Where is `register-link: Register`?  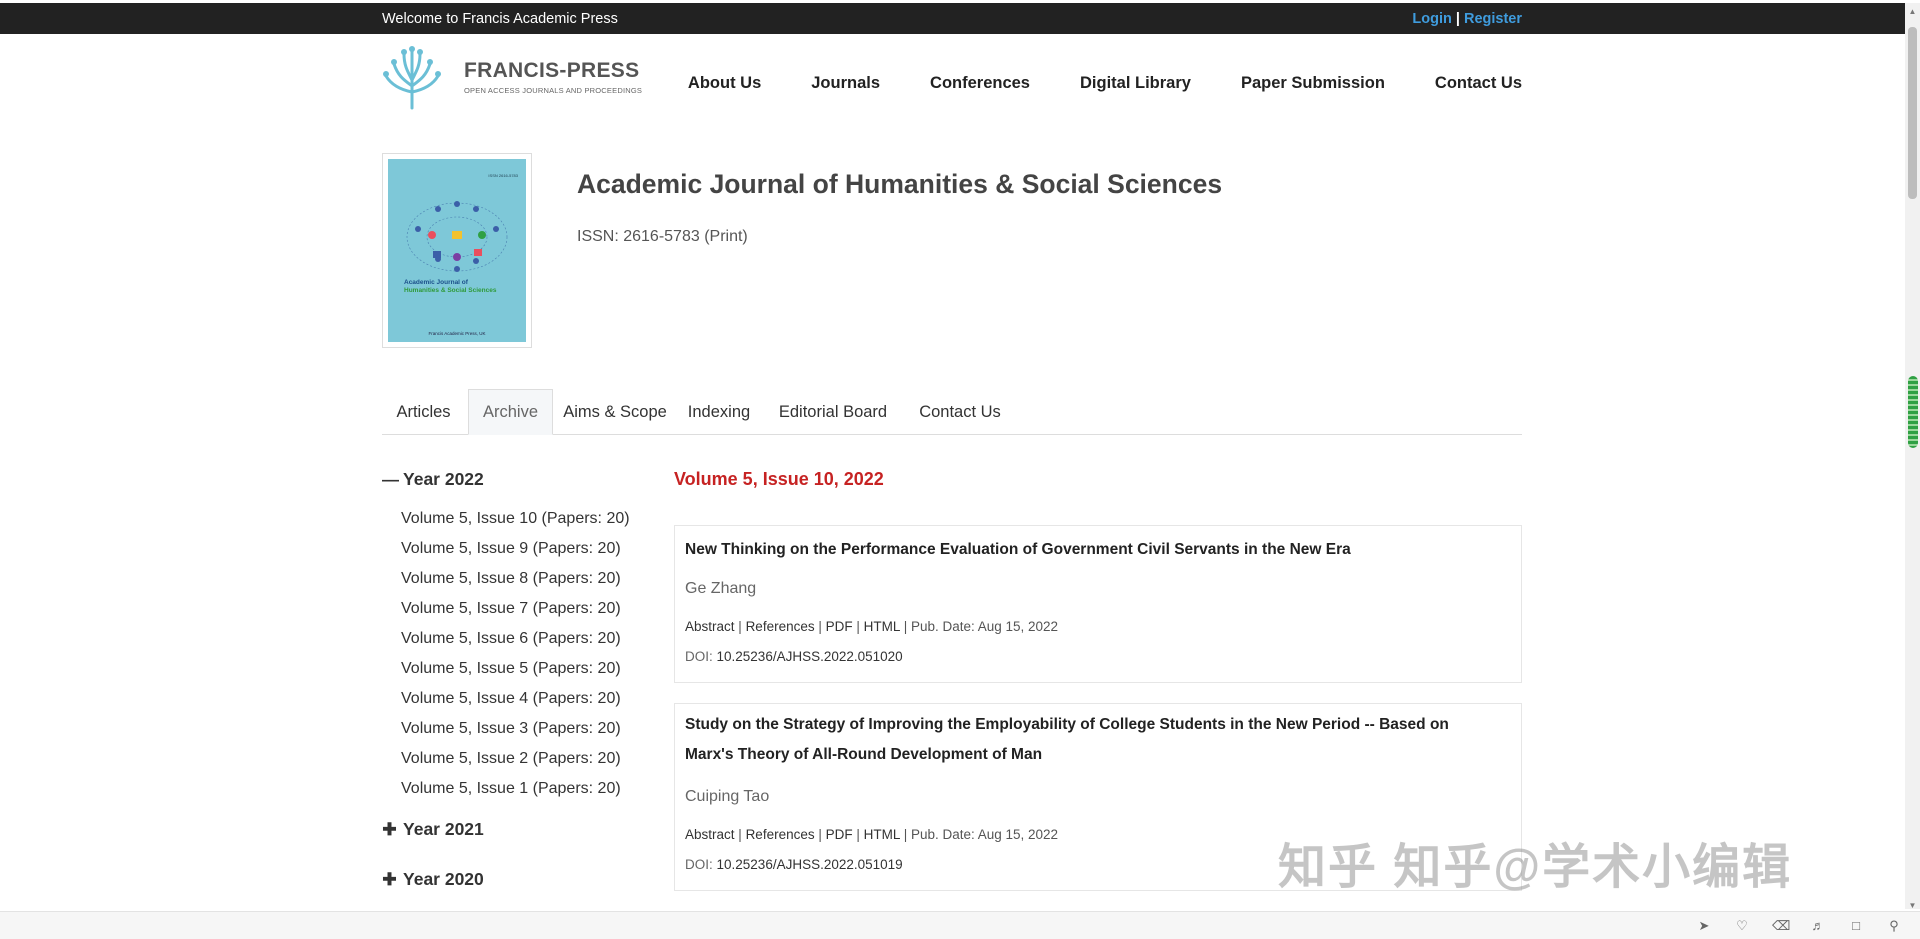 register-link: Register is located at coordinates (1493, 19).